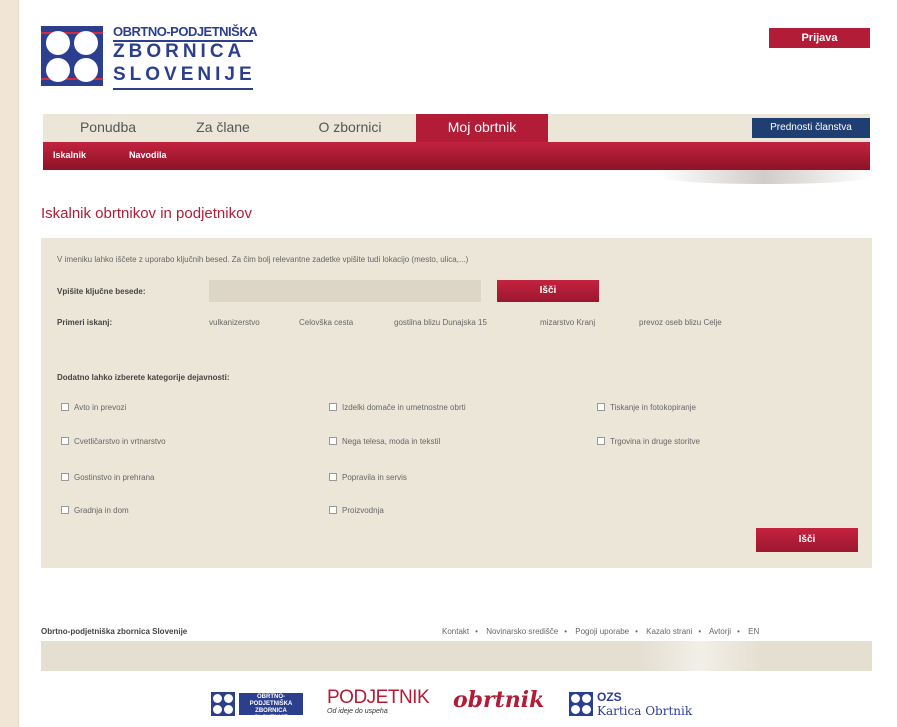 Image resolution: width=897 pixels, height=727 pixels. I want to click on page-title: Iskalnik obrtnikov in podjetnikov, so click(146, 213).